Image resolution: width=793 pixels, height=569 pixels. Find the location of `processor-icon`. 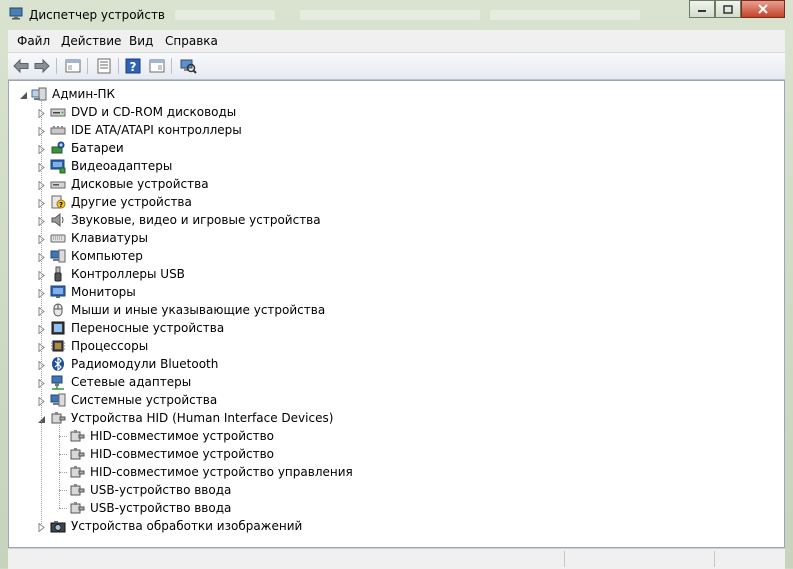

processor-icon is located at coordinates (58, 346).